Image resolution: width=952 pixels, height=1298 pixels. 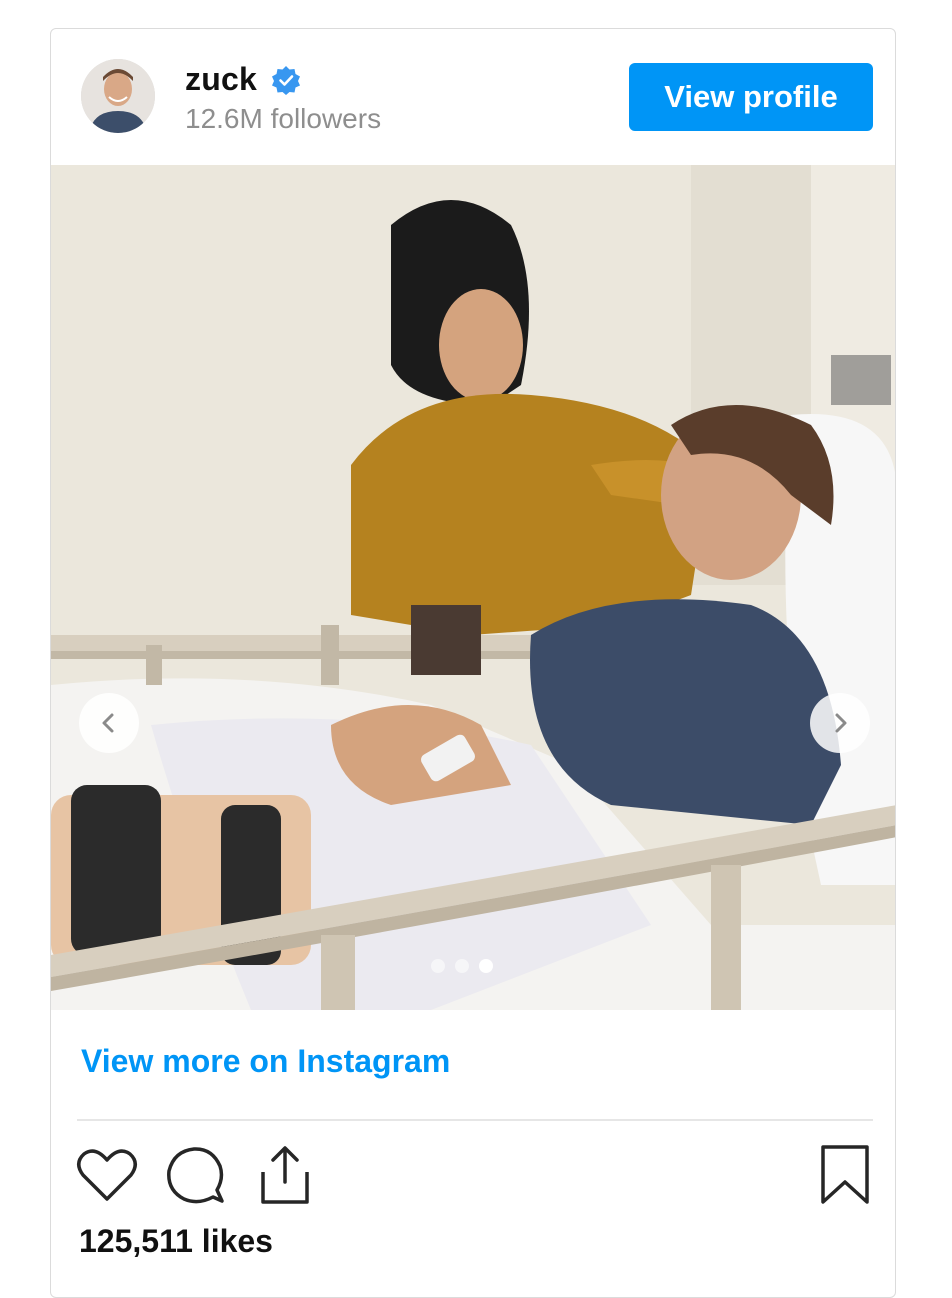 What do you see at coordinates (107, 1175) in the screenshot?
I see `heart-icon` at bounding box center [107, 1175].